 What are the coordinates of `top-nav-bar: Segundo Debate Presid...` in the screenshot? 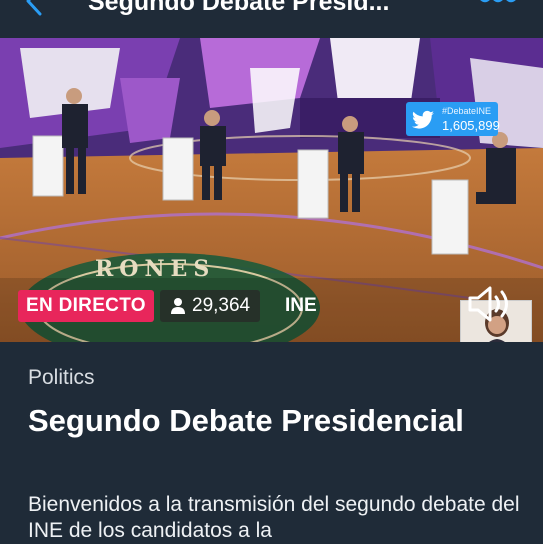 It's located at (271, 19).